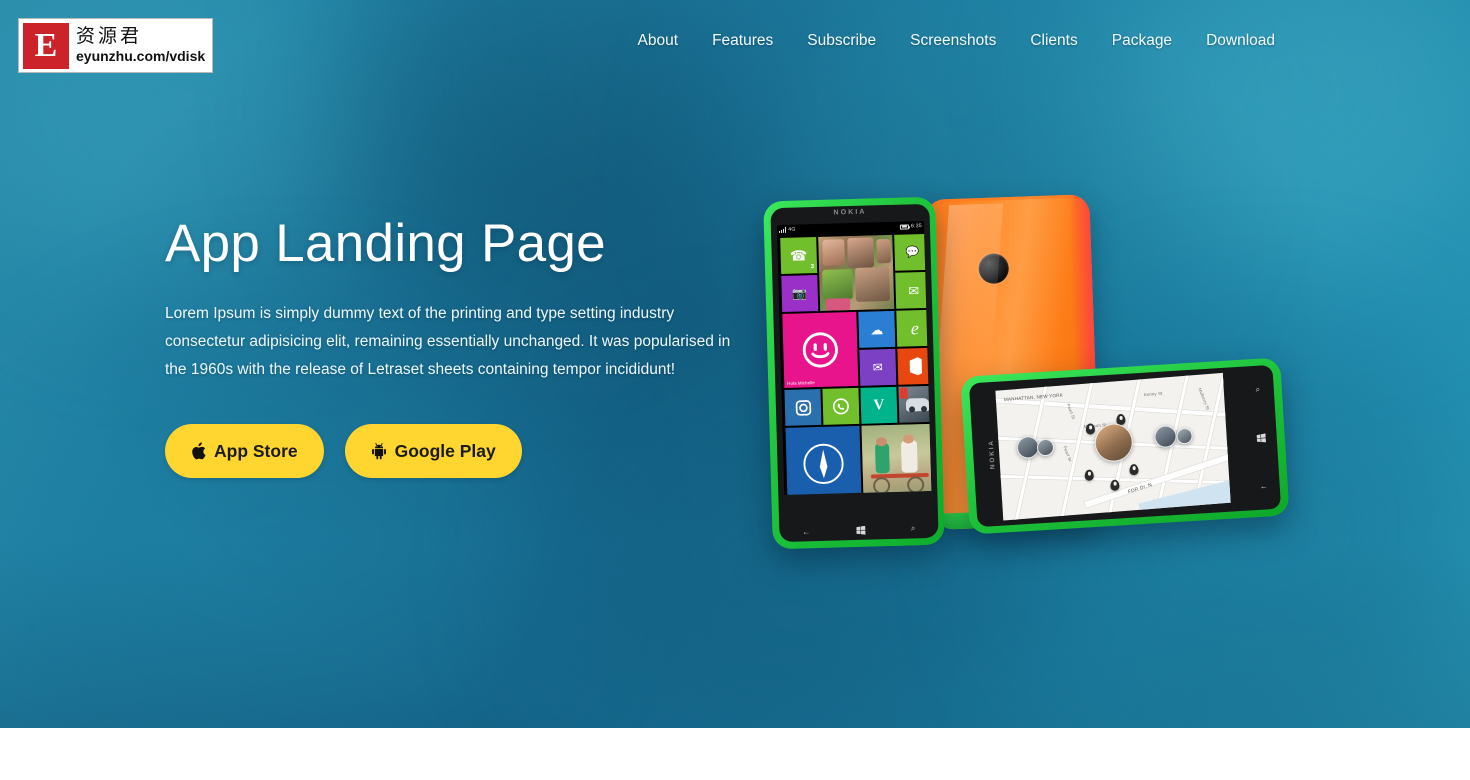  What do you see at coordinates (916, 226) in the screenshot?
I see `clock-label: 6:35` at bounding box center [916, 226].